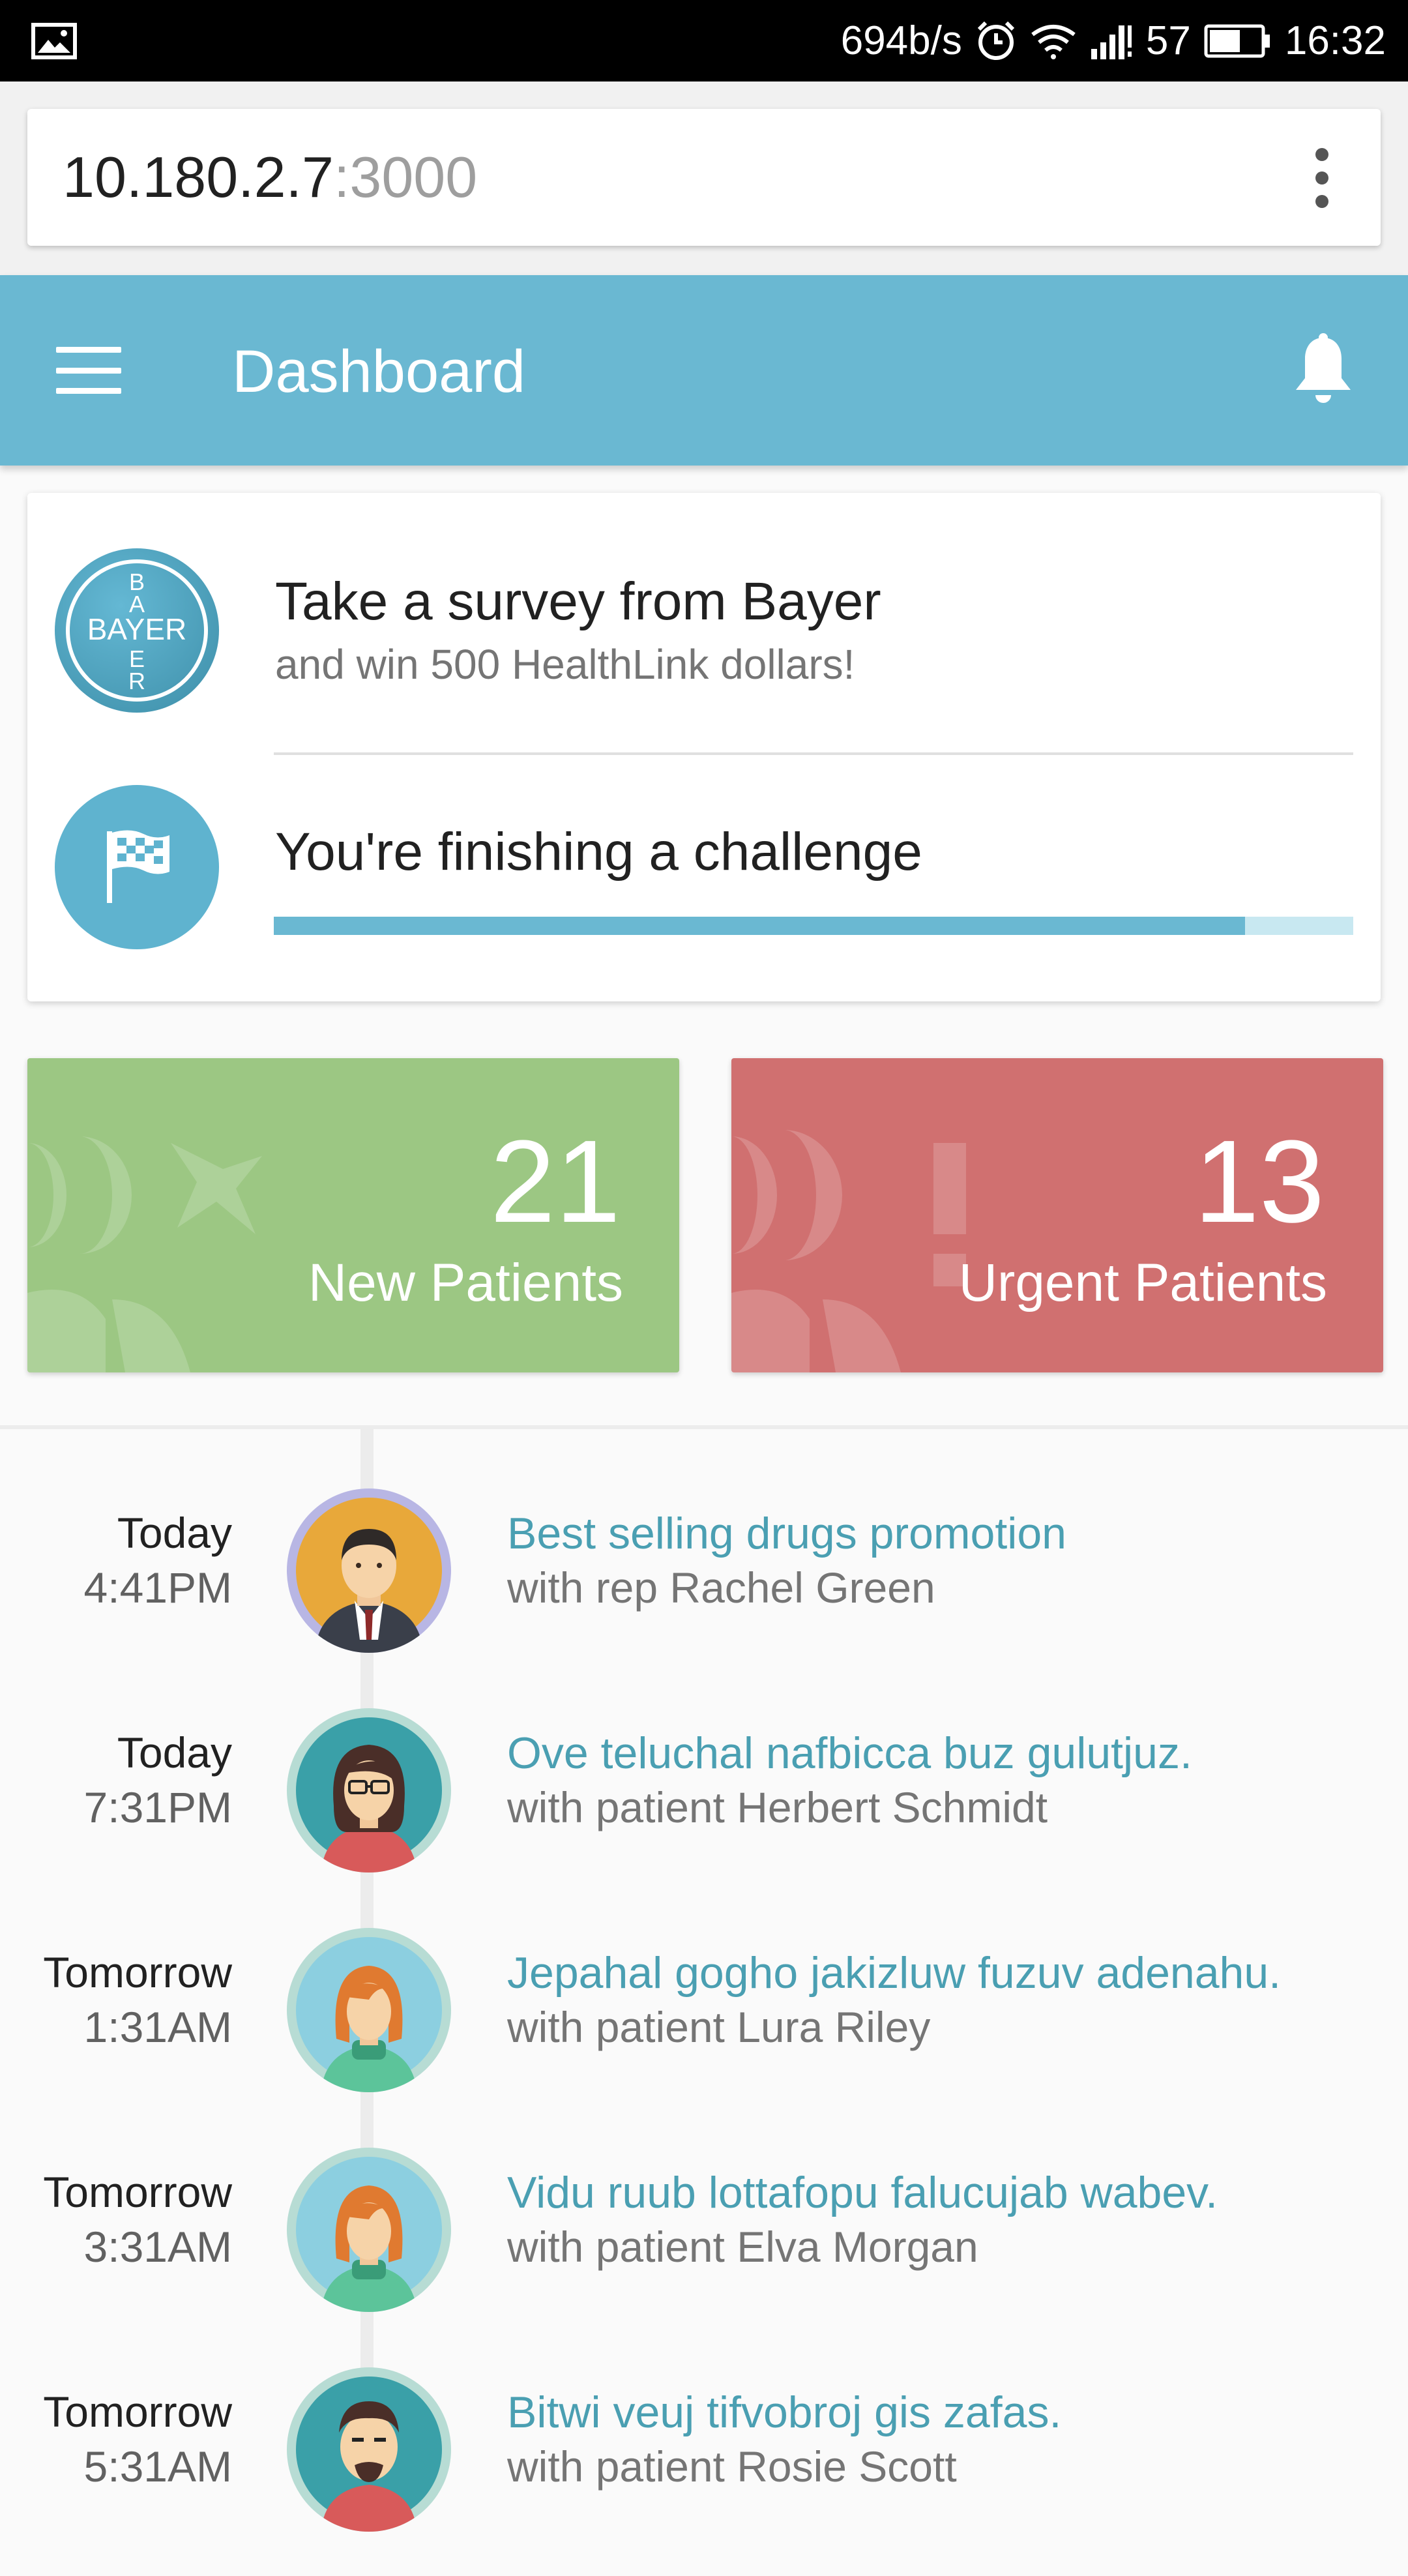  Describe the element at coordinates (369, 2449) in the screenshot. I see `avatar-man-beard-icon` at that location.